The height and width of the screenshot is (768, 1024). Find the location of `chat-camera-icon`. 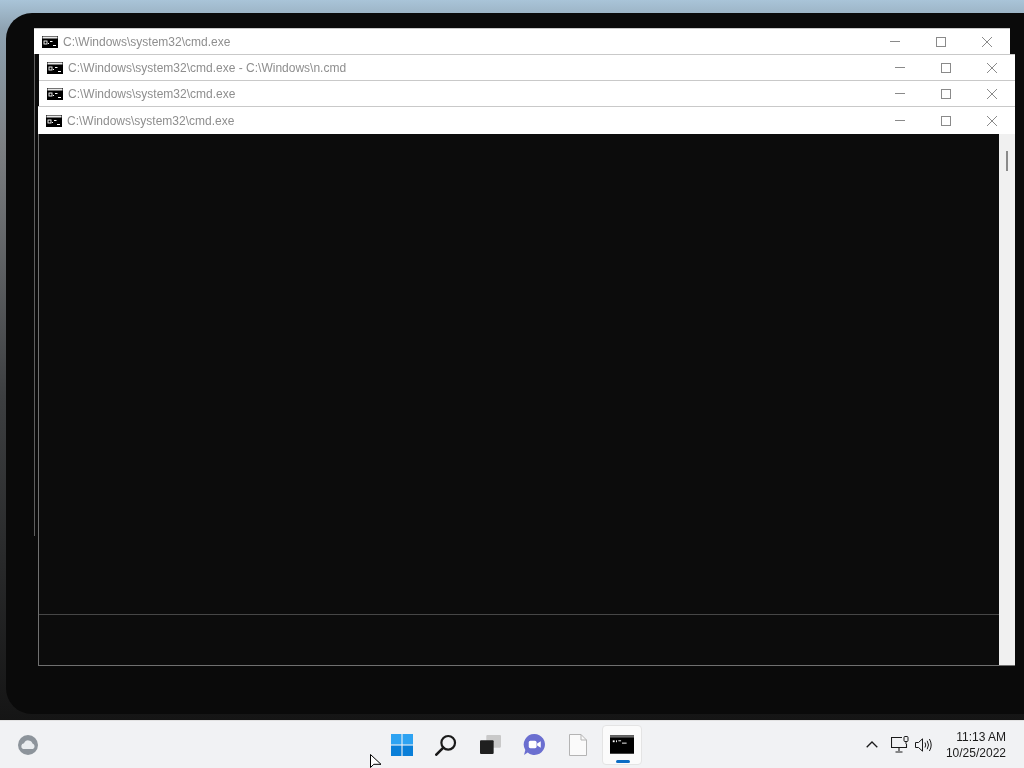

chat-camera-icon is located at coordinates (534, 744).